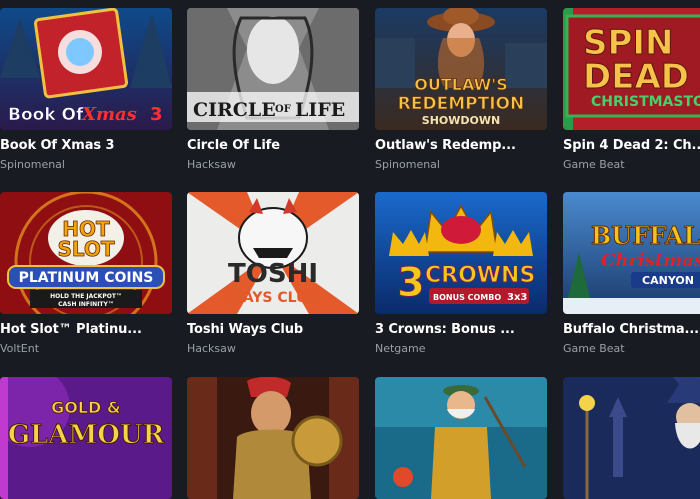  I want to click on toshi-mask-art: TOSHI WAYS CLUB, so click(273, 253).